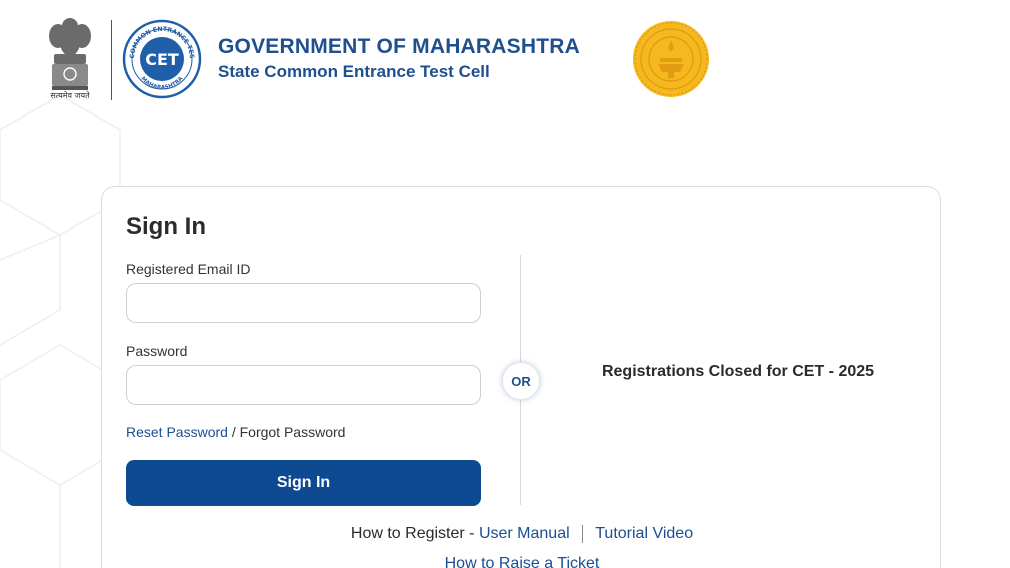  What do you see at coordinates (354, 71) in the screenshot?
I see `page-subtitle: State Common Entrance Test Cell` at bounding box center [354, 71].